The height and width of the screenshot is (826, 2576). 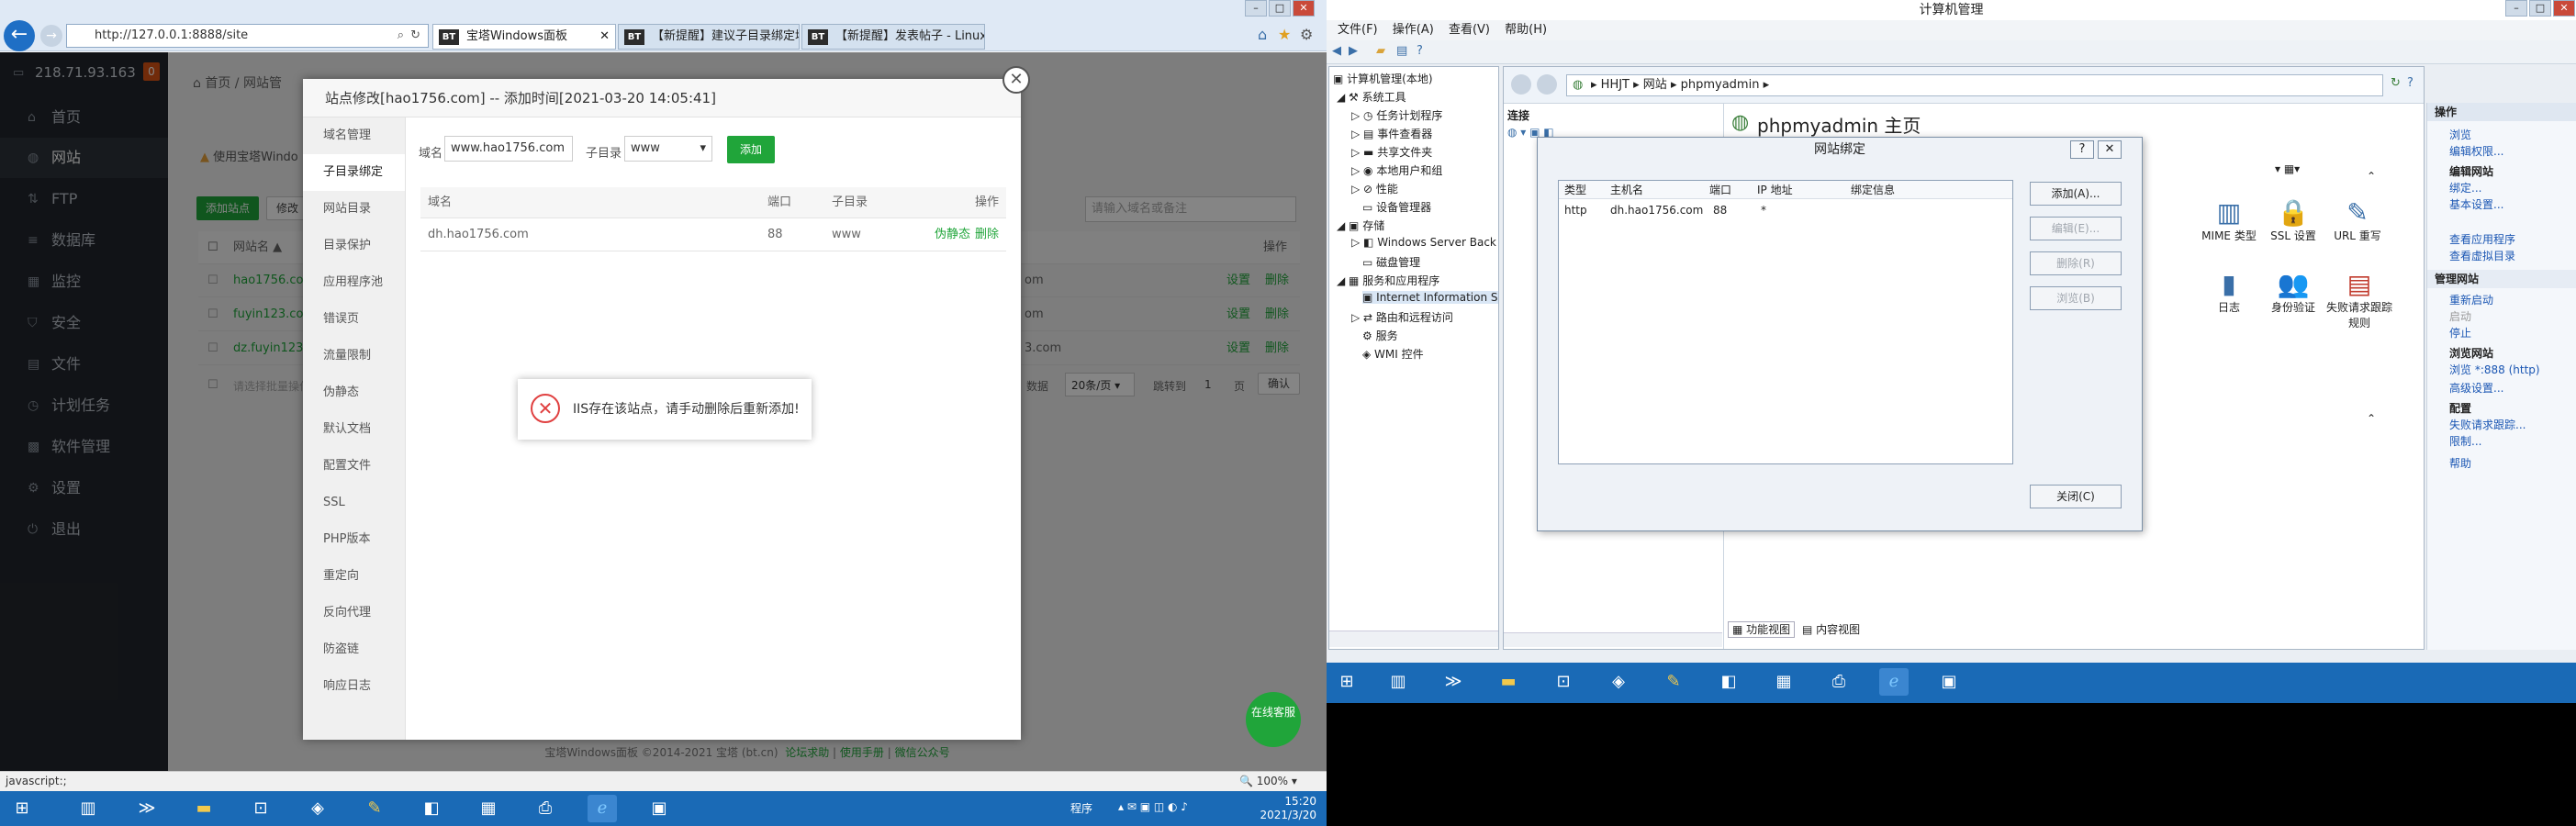 I want to click on path-server: HHJT, so click(x=1615, y=85).